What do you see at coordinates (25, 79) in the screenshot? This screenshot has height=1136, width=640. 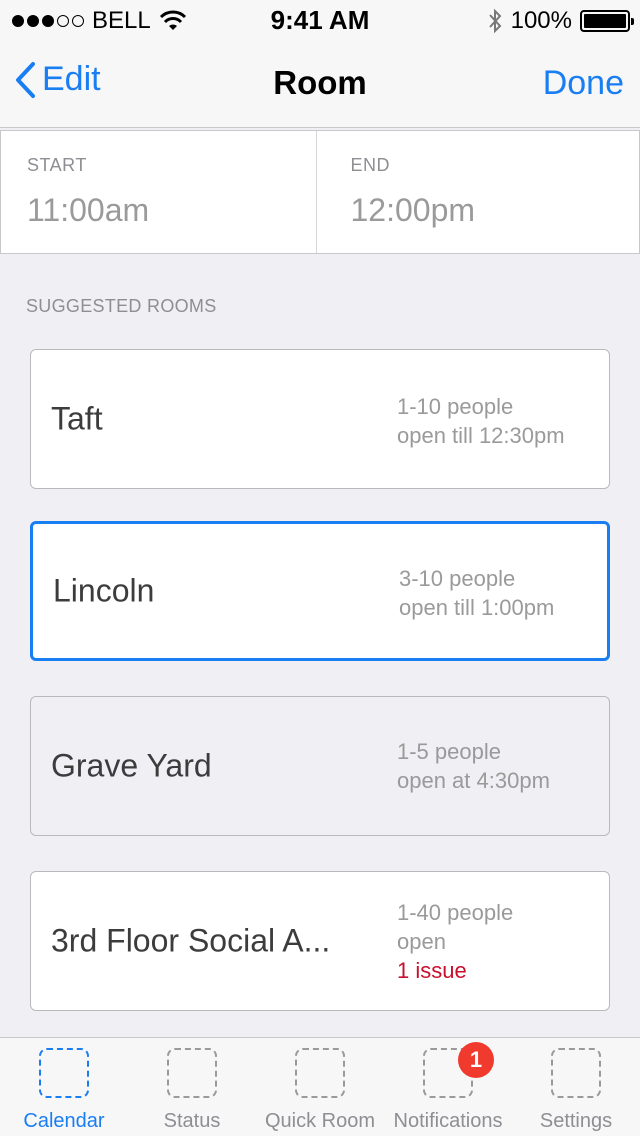 I see `chevron-left-icon` at bounding box center [25, 79].